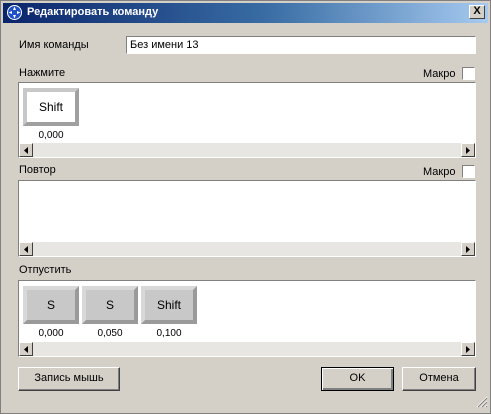 The height and width of the screenshot is (414, 491). What do you see at coordinates (468, 73) in the screenshot?
I see `press-macro-checkbox` at bounding box center [468, 73].